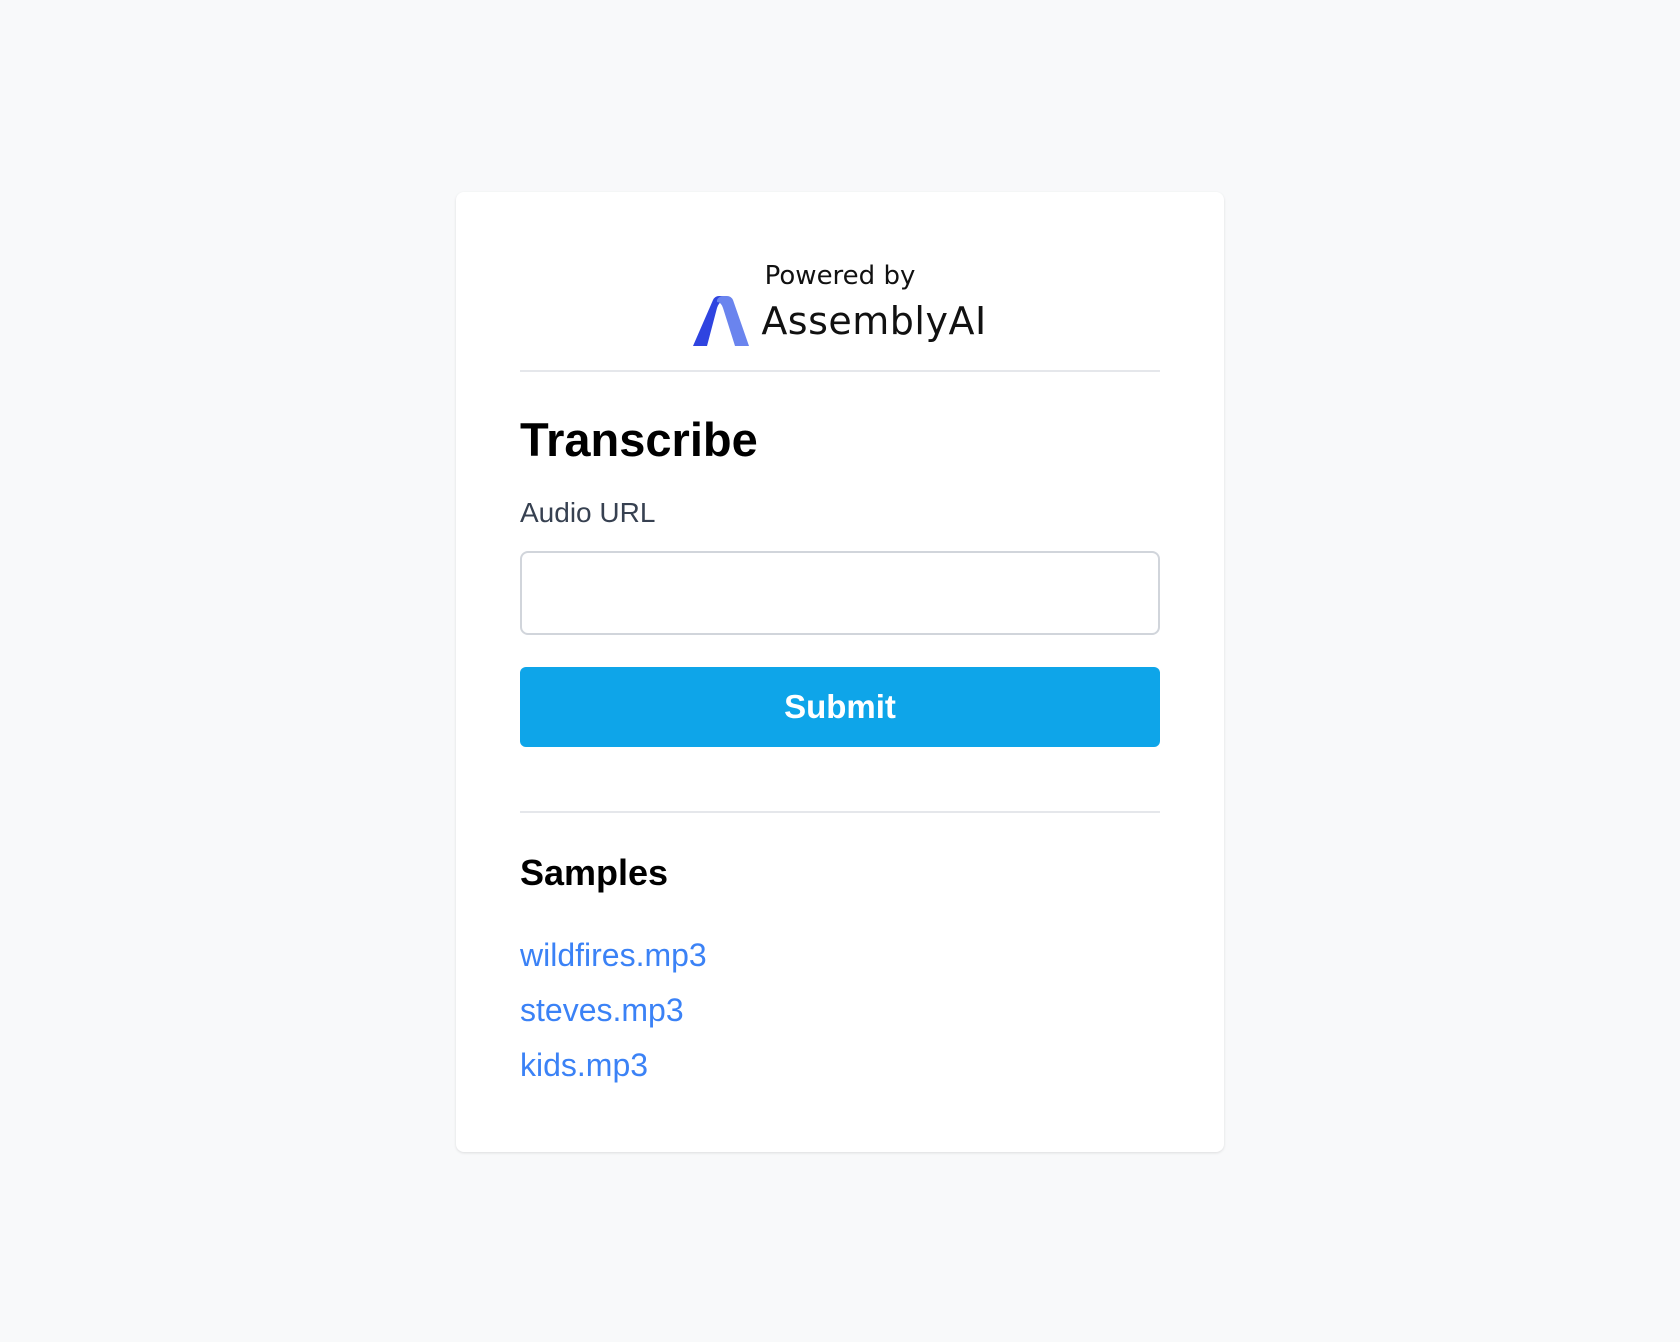 The height and width of the screenshot is (1342, 1680). I want to click on page-title: Transcribe, so click(639, 439).